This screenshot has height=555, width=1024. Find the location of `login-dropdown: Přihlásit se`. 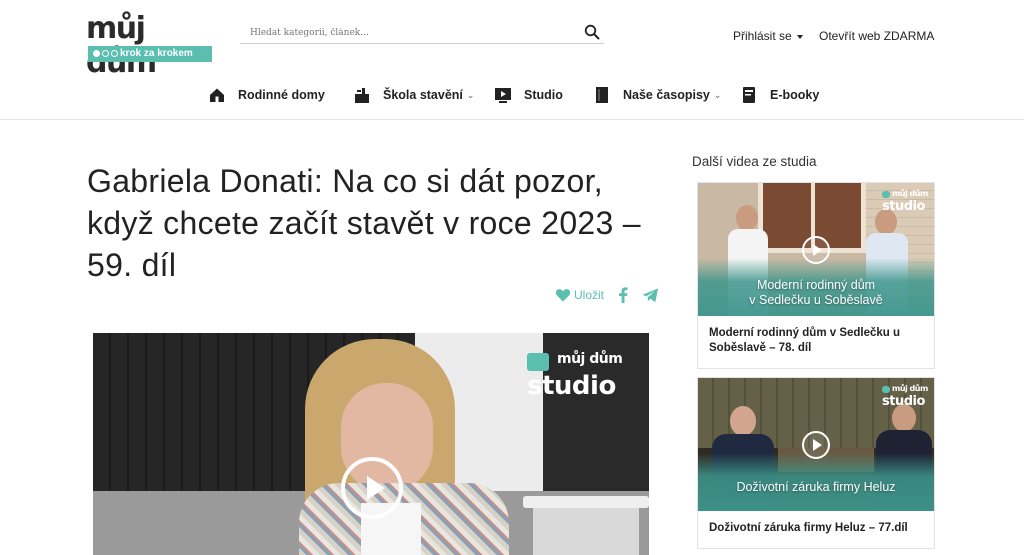

login-dropdown: Přihlásit se is located at coordinates (768, 36).